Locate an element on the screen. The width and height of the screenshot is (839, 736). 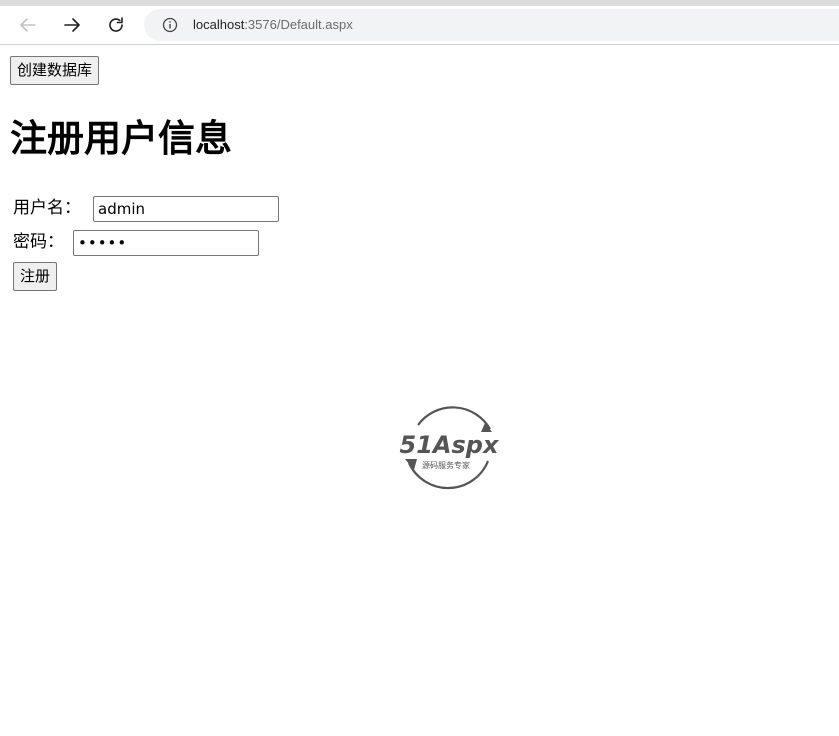
url-host: localhost is located at coordinates (219, 24).